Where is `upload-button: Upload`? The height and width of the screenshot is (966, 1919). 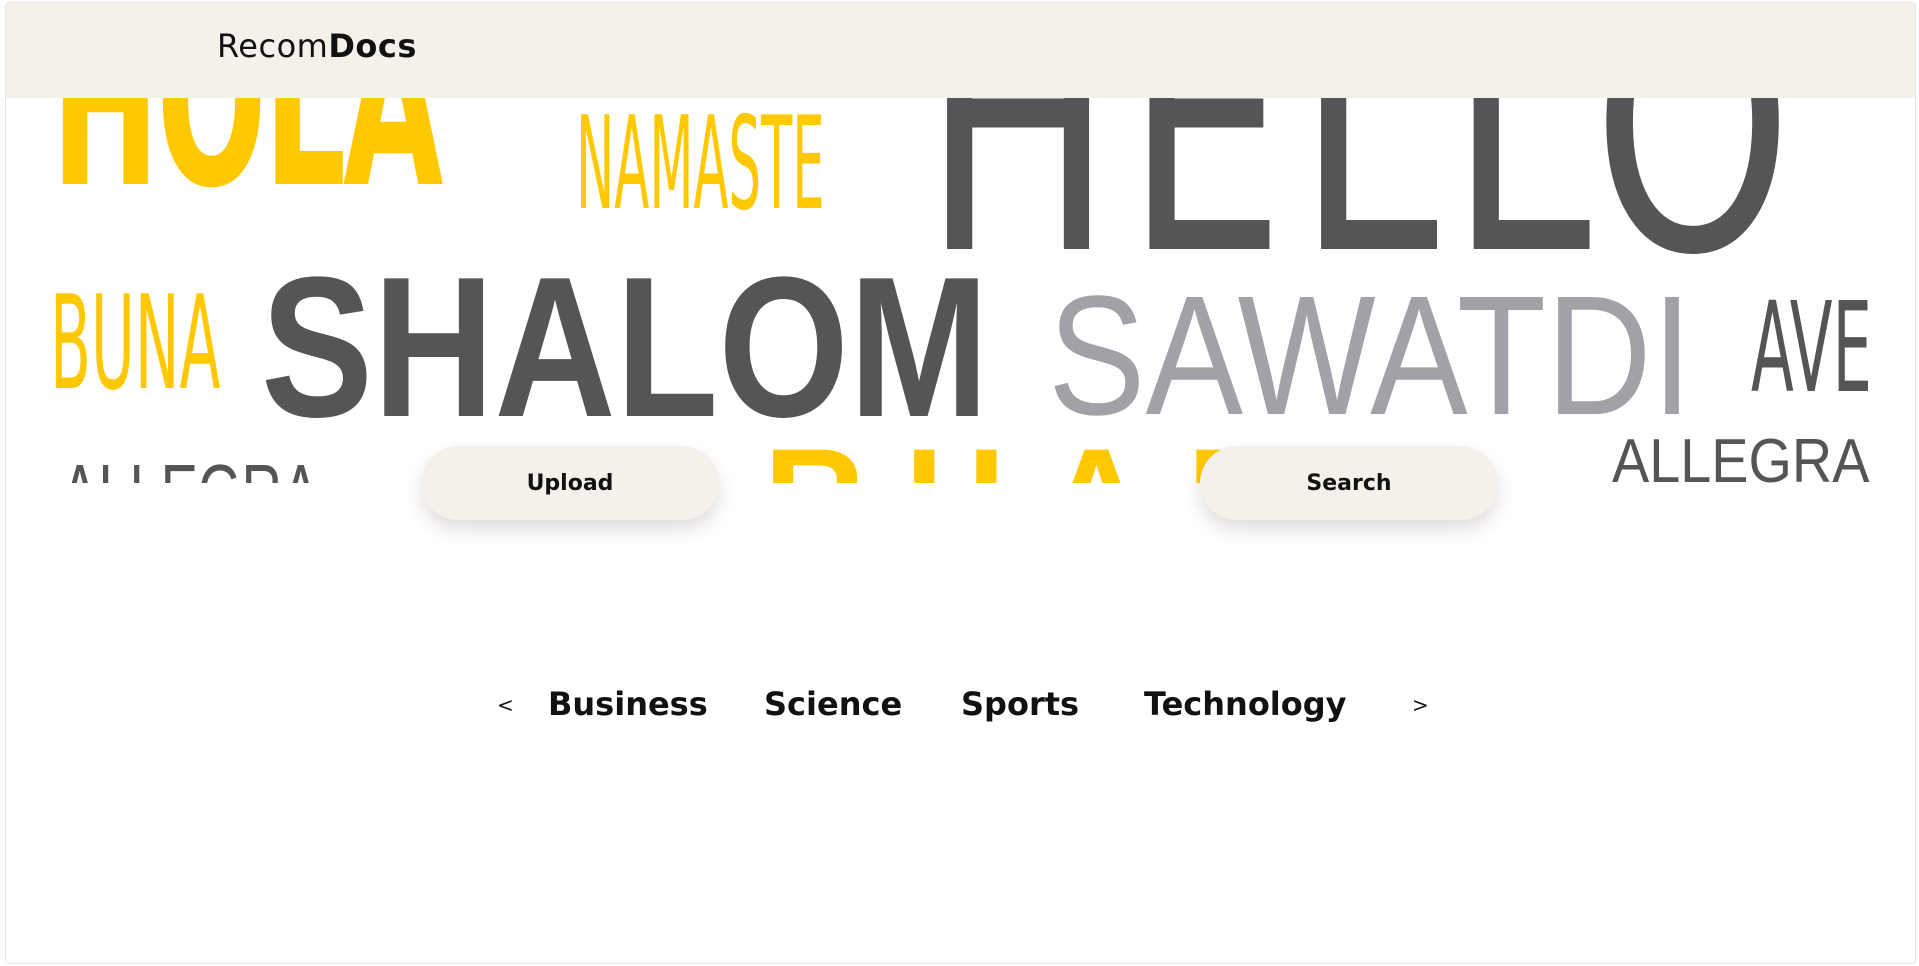 upload-button: Upload is located at coordinates (570, 483).